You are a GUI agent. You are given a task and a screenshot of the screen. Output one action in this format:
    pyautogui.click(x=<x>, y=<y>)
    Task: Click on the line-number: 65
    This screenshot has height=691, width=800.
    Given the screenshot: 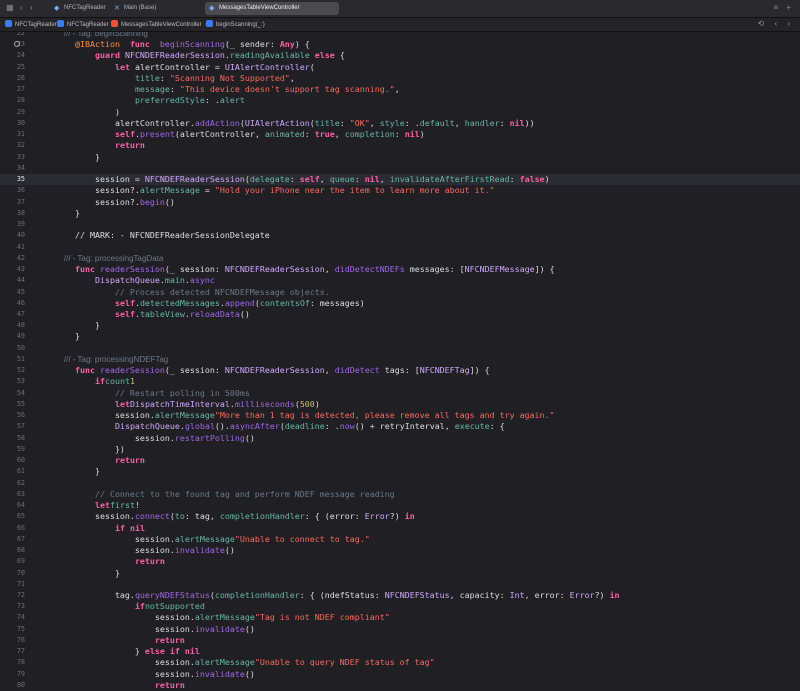 What is the action you would take?
    pyautogui.click(x=20, y=516)
    